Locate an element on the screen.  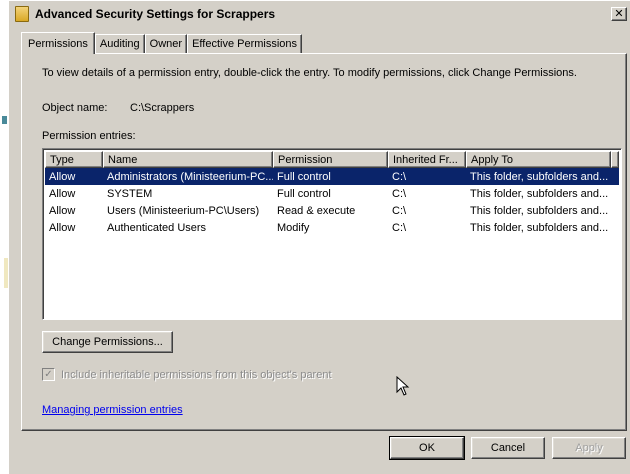
apply-button: Apply is located at coordinates (589, 448).